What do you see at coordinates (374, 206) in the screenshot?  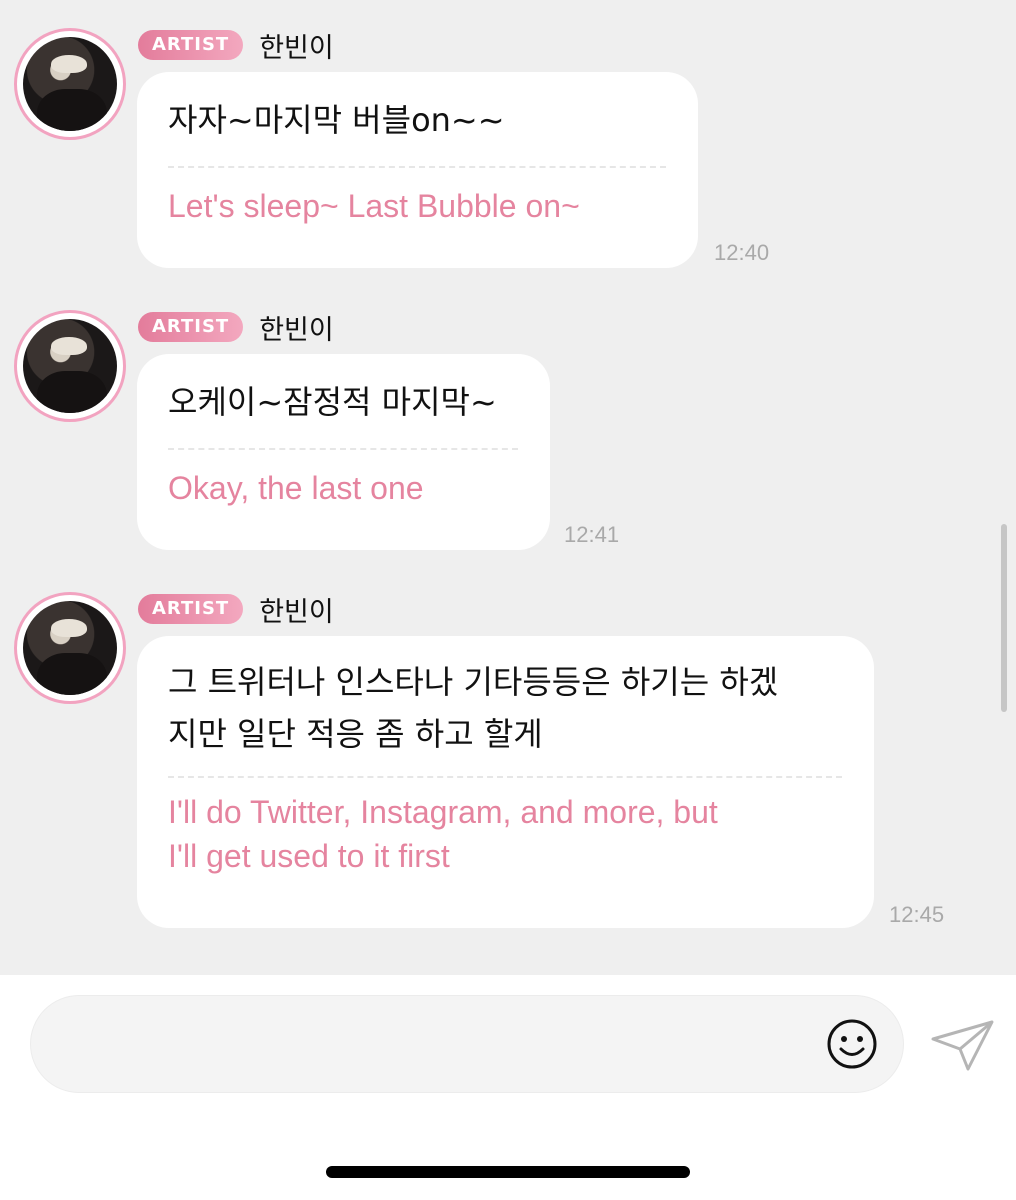 I see `message-translation-text: Let's sleep~ Last Bubble on~` at bounding box center [374, 206].